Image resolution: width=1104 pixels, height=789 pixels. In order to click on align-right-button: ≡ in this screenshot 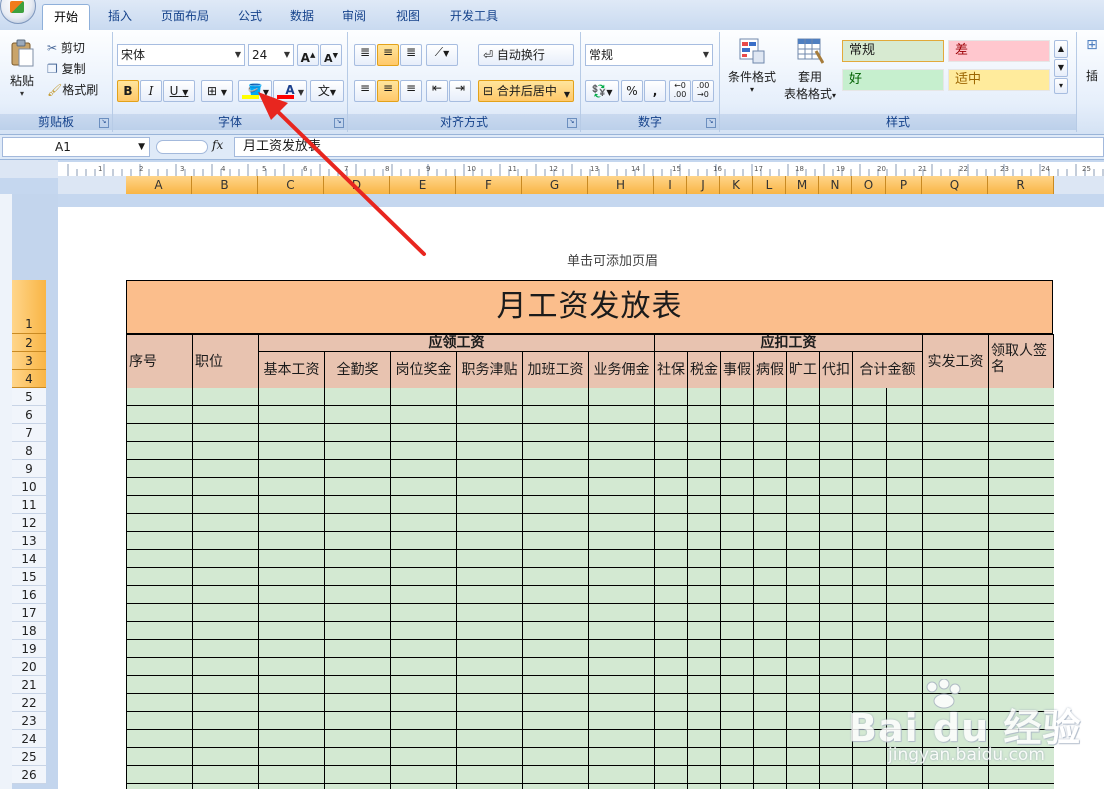, I will do `click(411, 91)`.